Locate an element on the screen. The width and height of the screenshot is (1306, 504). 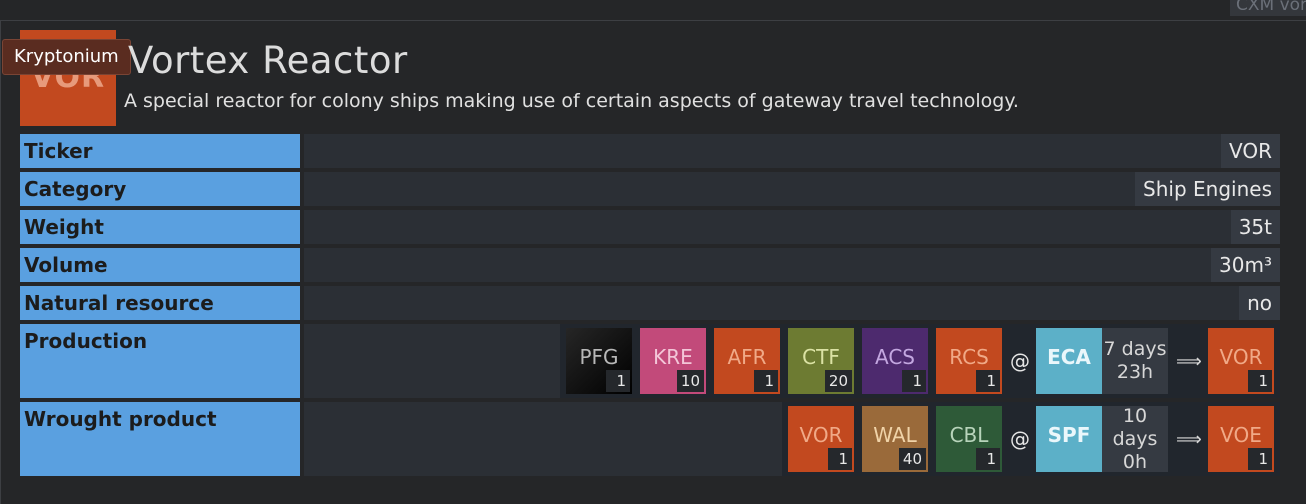
row-value-area: VOR is located at coordinates (792, 151).